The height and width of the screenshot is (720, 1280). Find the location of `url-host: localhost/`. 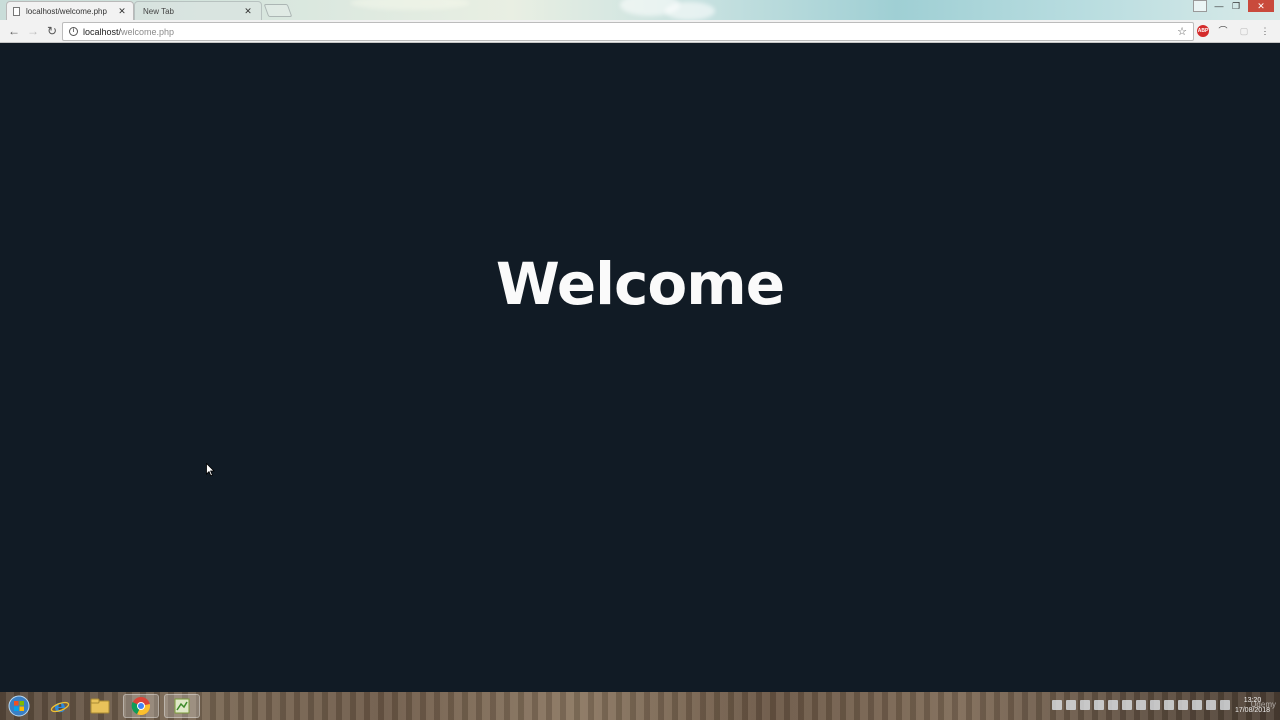

url-host: localhost/ is located at coordinates (102, 31).